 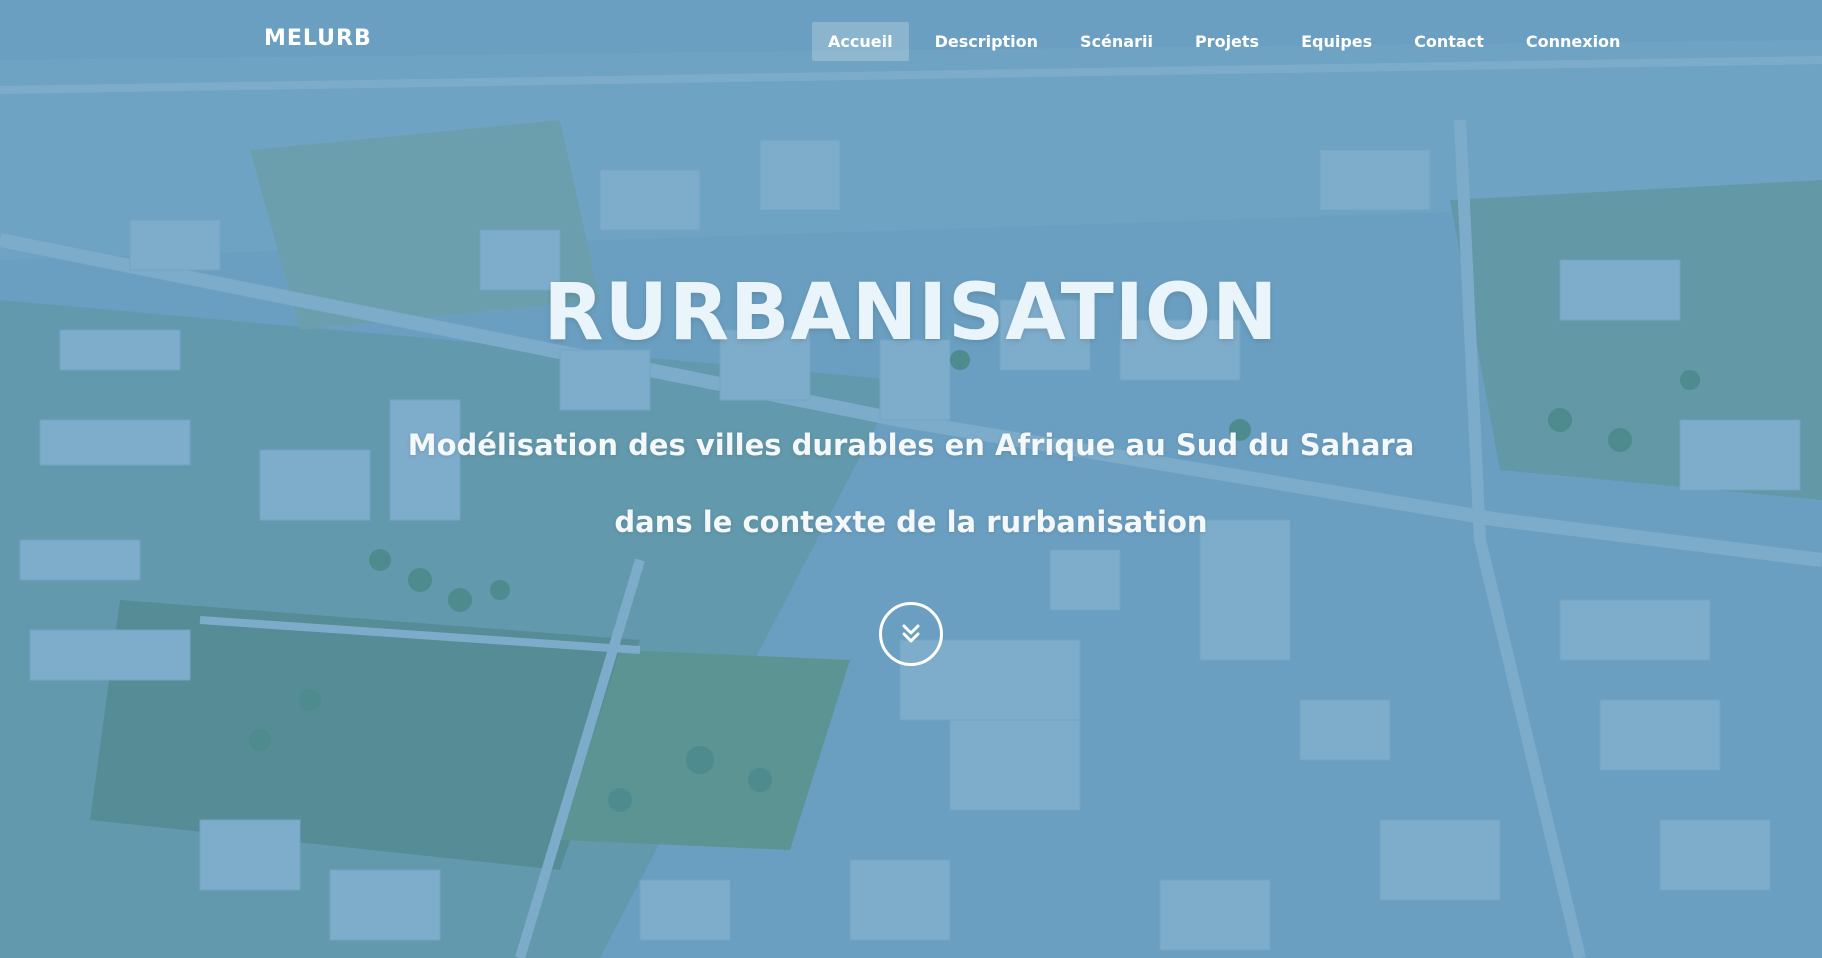 I want to click on scroll-down-button, so click(x=911, y=634).